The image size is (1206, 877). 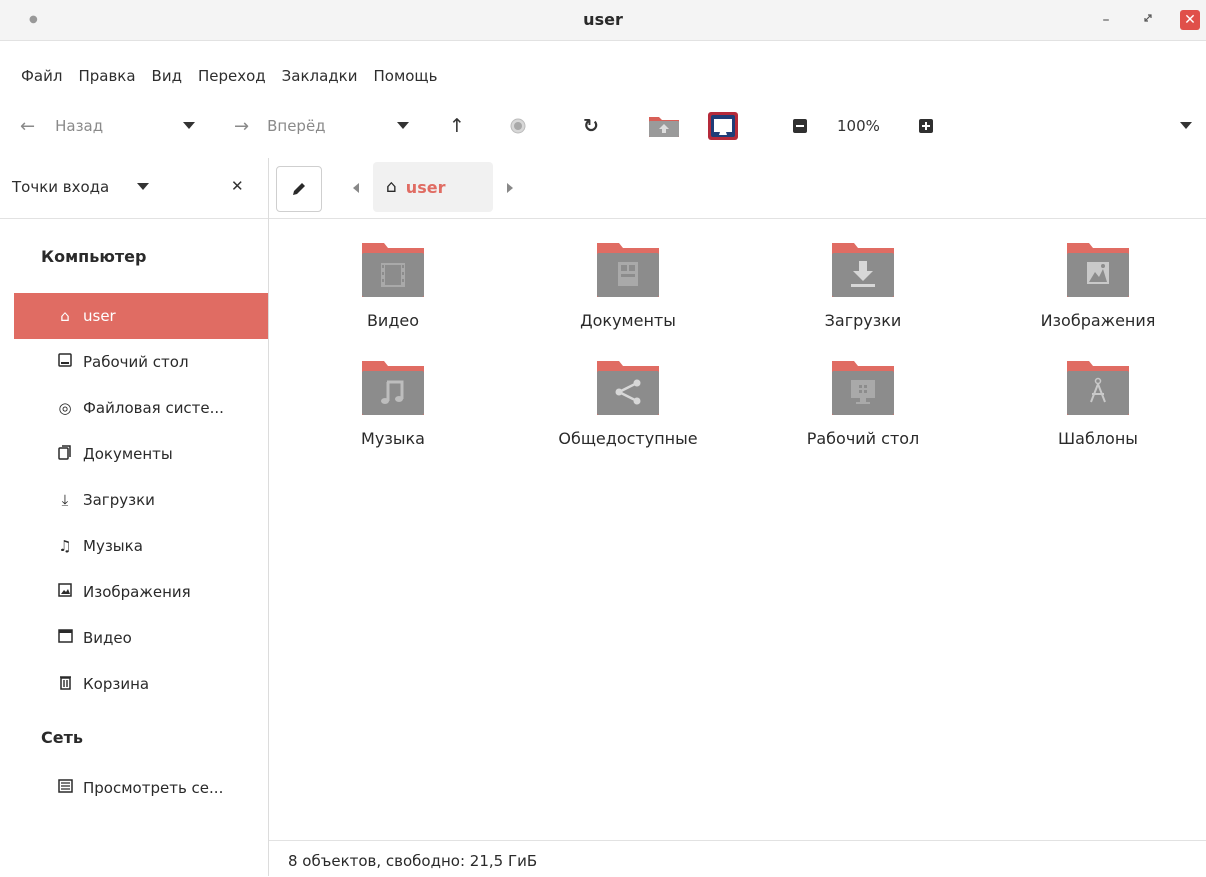 I want to click on menu-edit: Правка, so click(x=106, y=76).